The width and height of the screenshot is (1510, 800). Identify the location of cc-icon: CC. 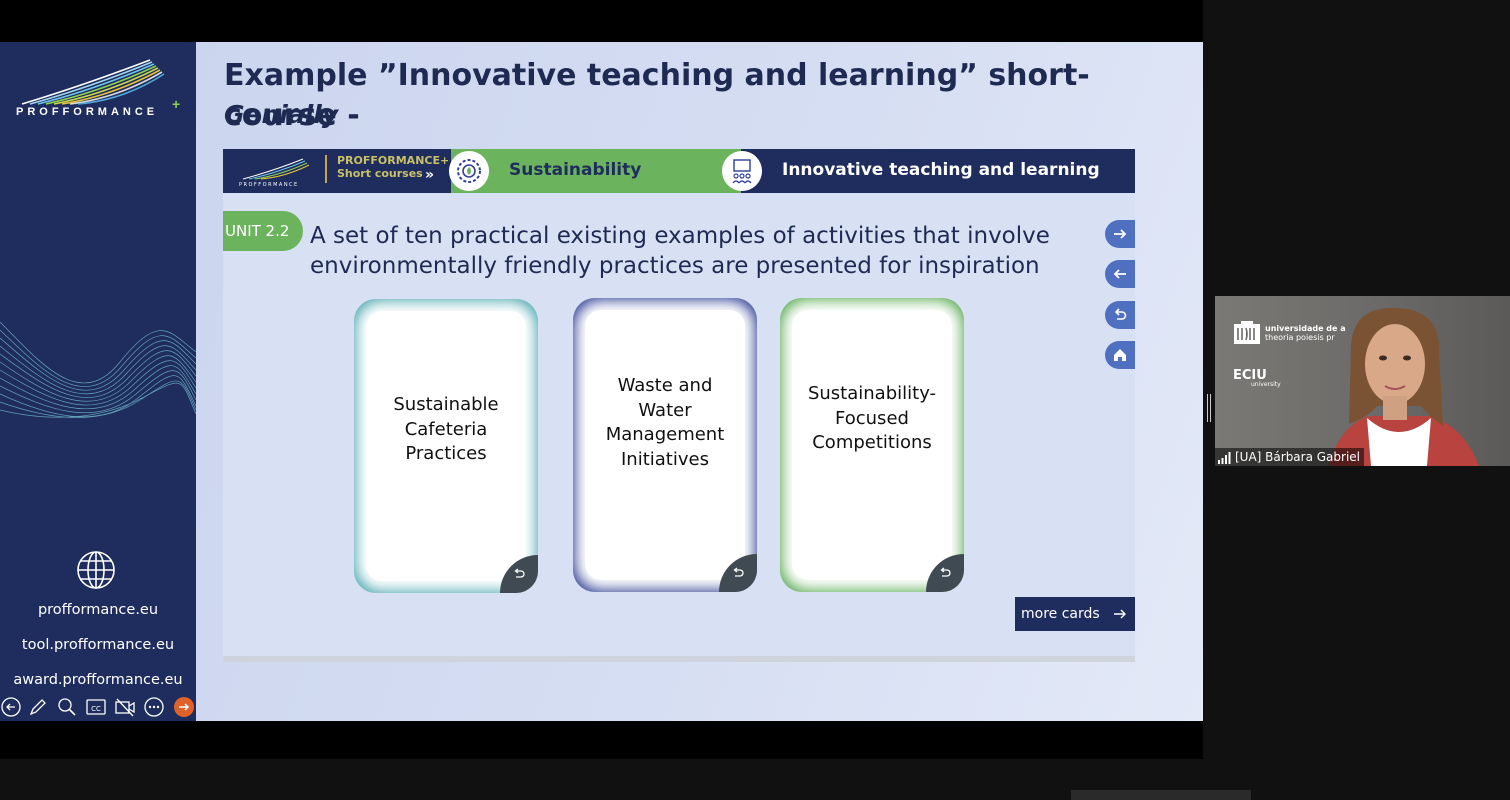
(96, 707).